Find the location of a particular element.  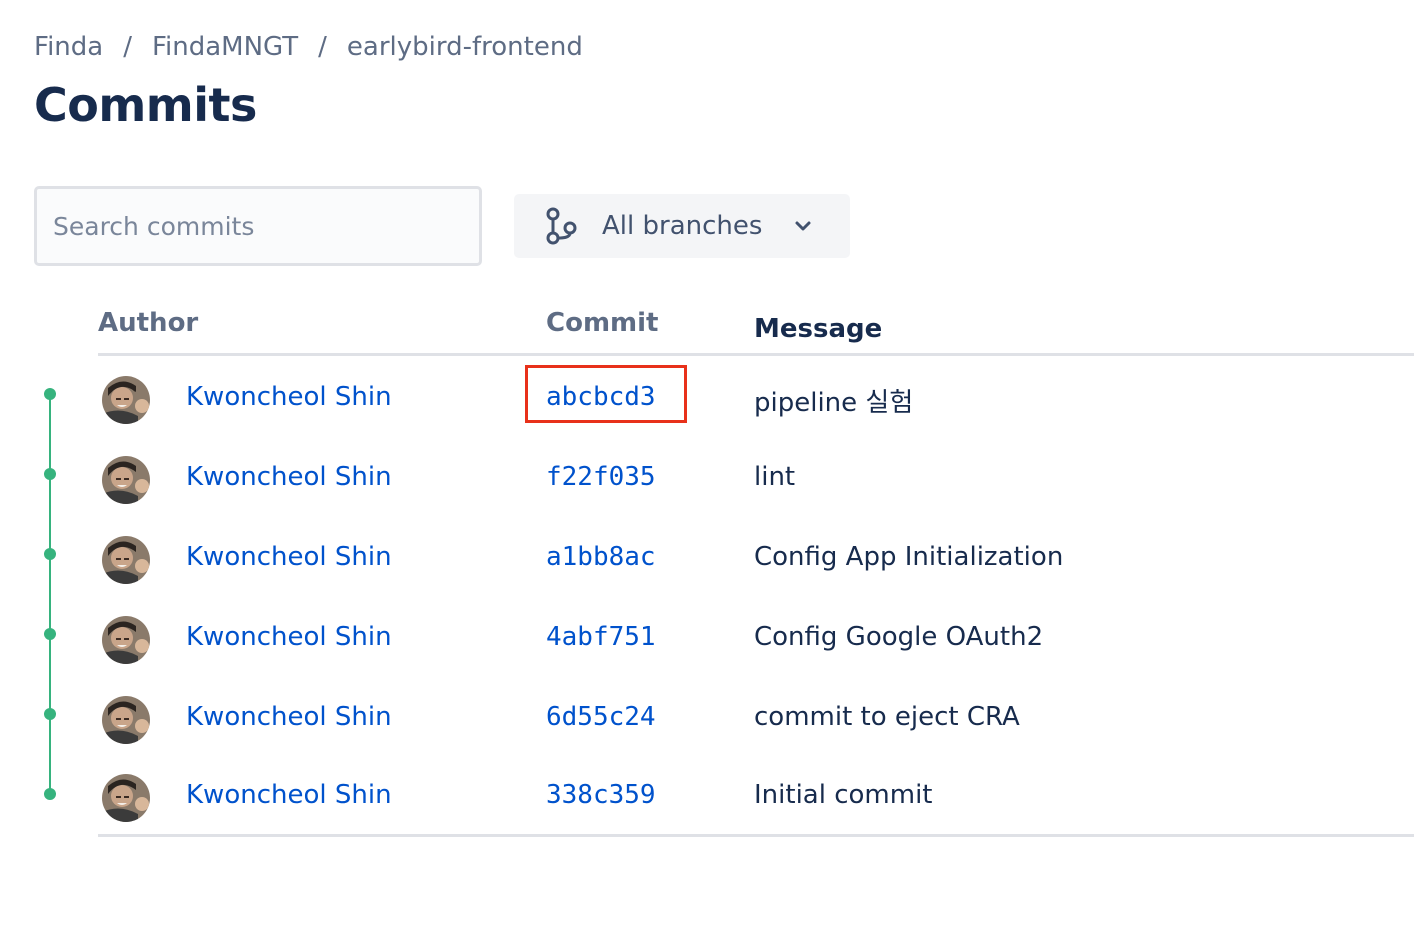

commit-hash-link: abcbcd3 is located at coordinates (601, 397).